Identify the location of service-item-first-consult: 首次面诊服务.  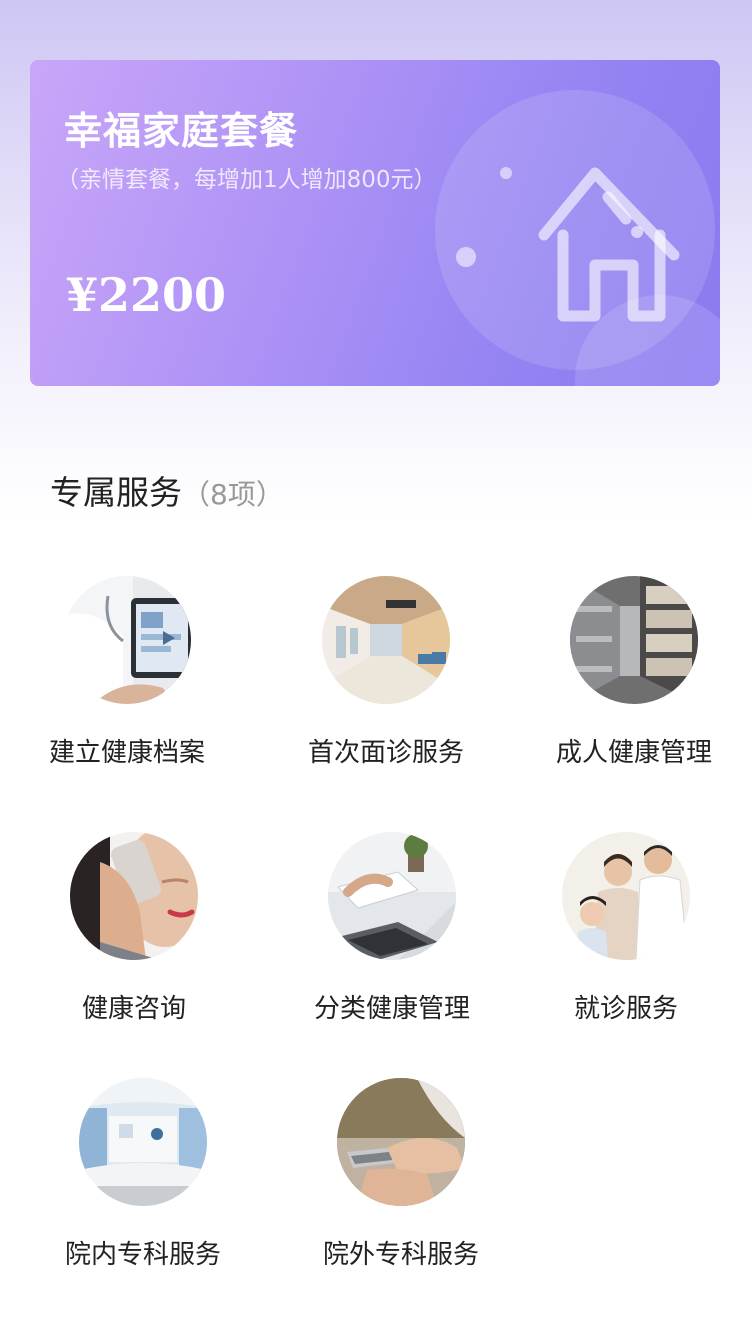
(386, 672).